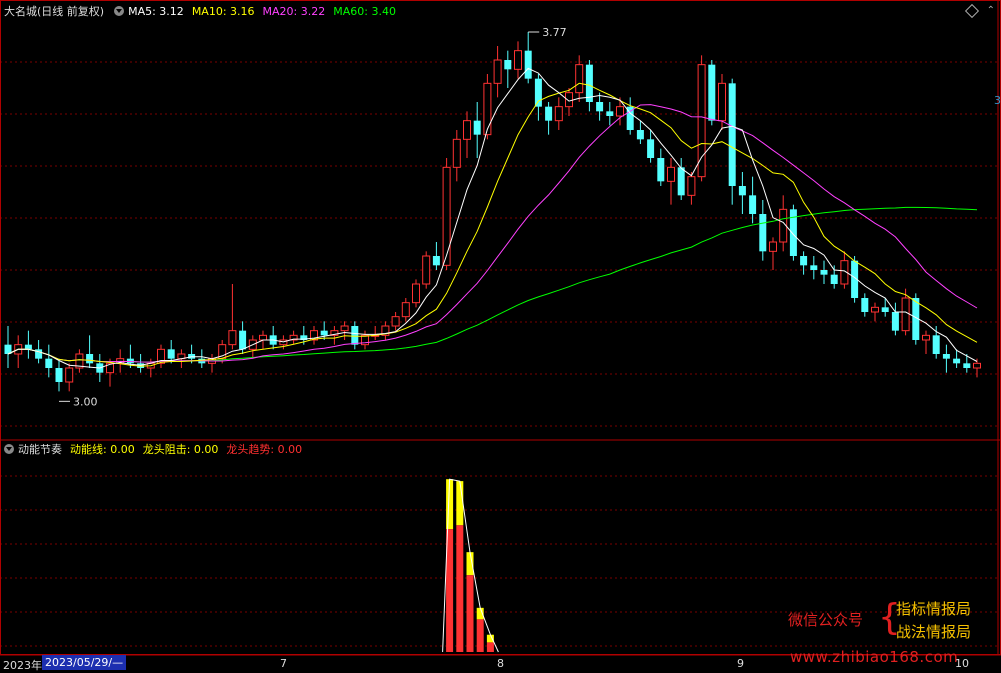  I want to click on leader-trend-value: 龙头趋势: 0.00, so click(264, 449).